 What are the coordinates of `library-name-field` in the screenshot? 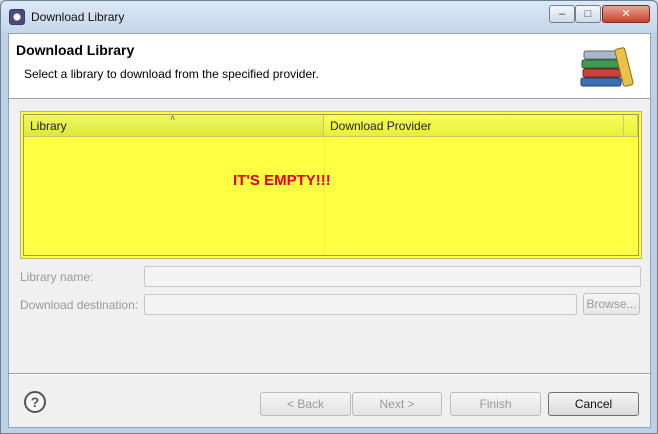 It's located at (392, 276).